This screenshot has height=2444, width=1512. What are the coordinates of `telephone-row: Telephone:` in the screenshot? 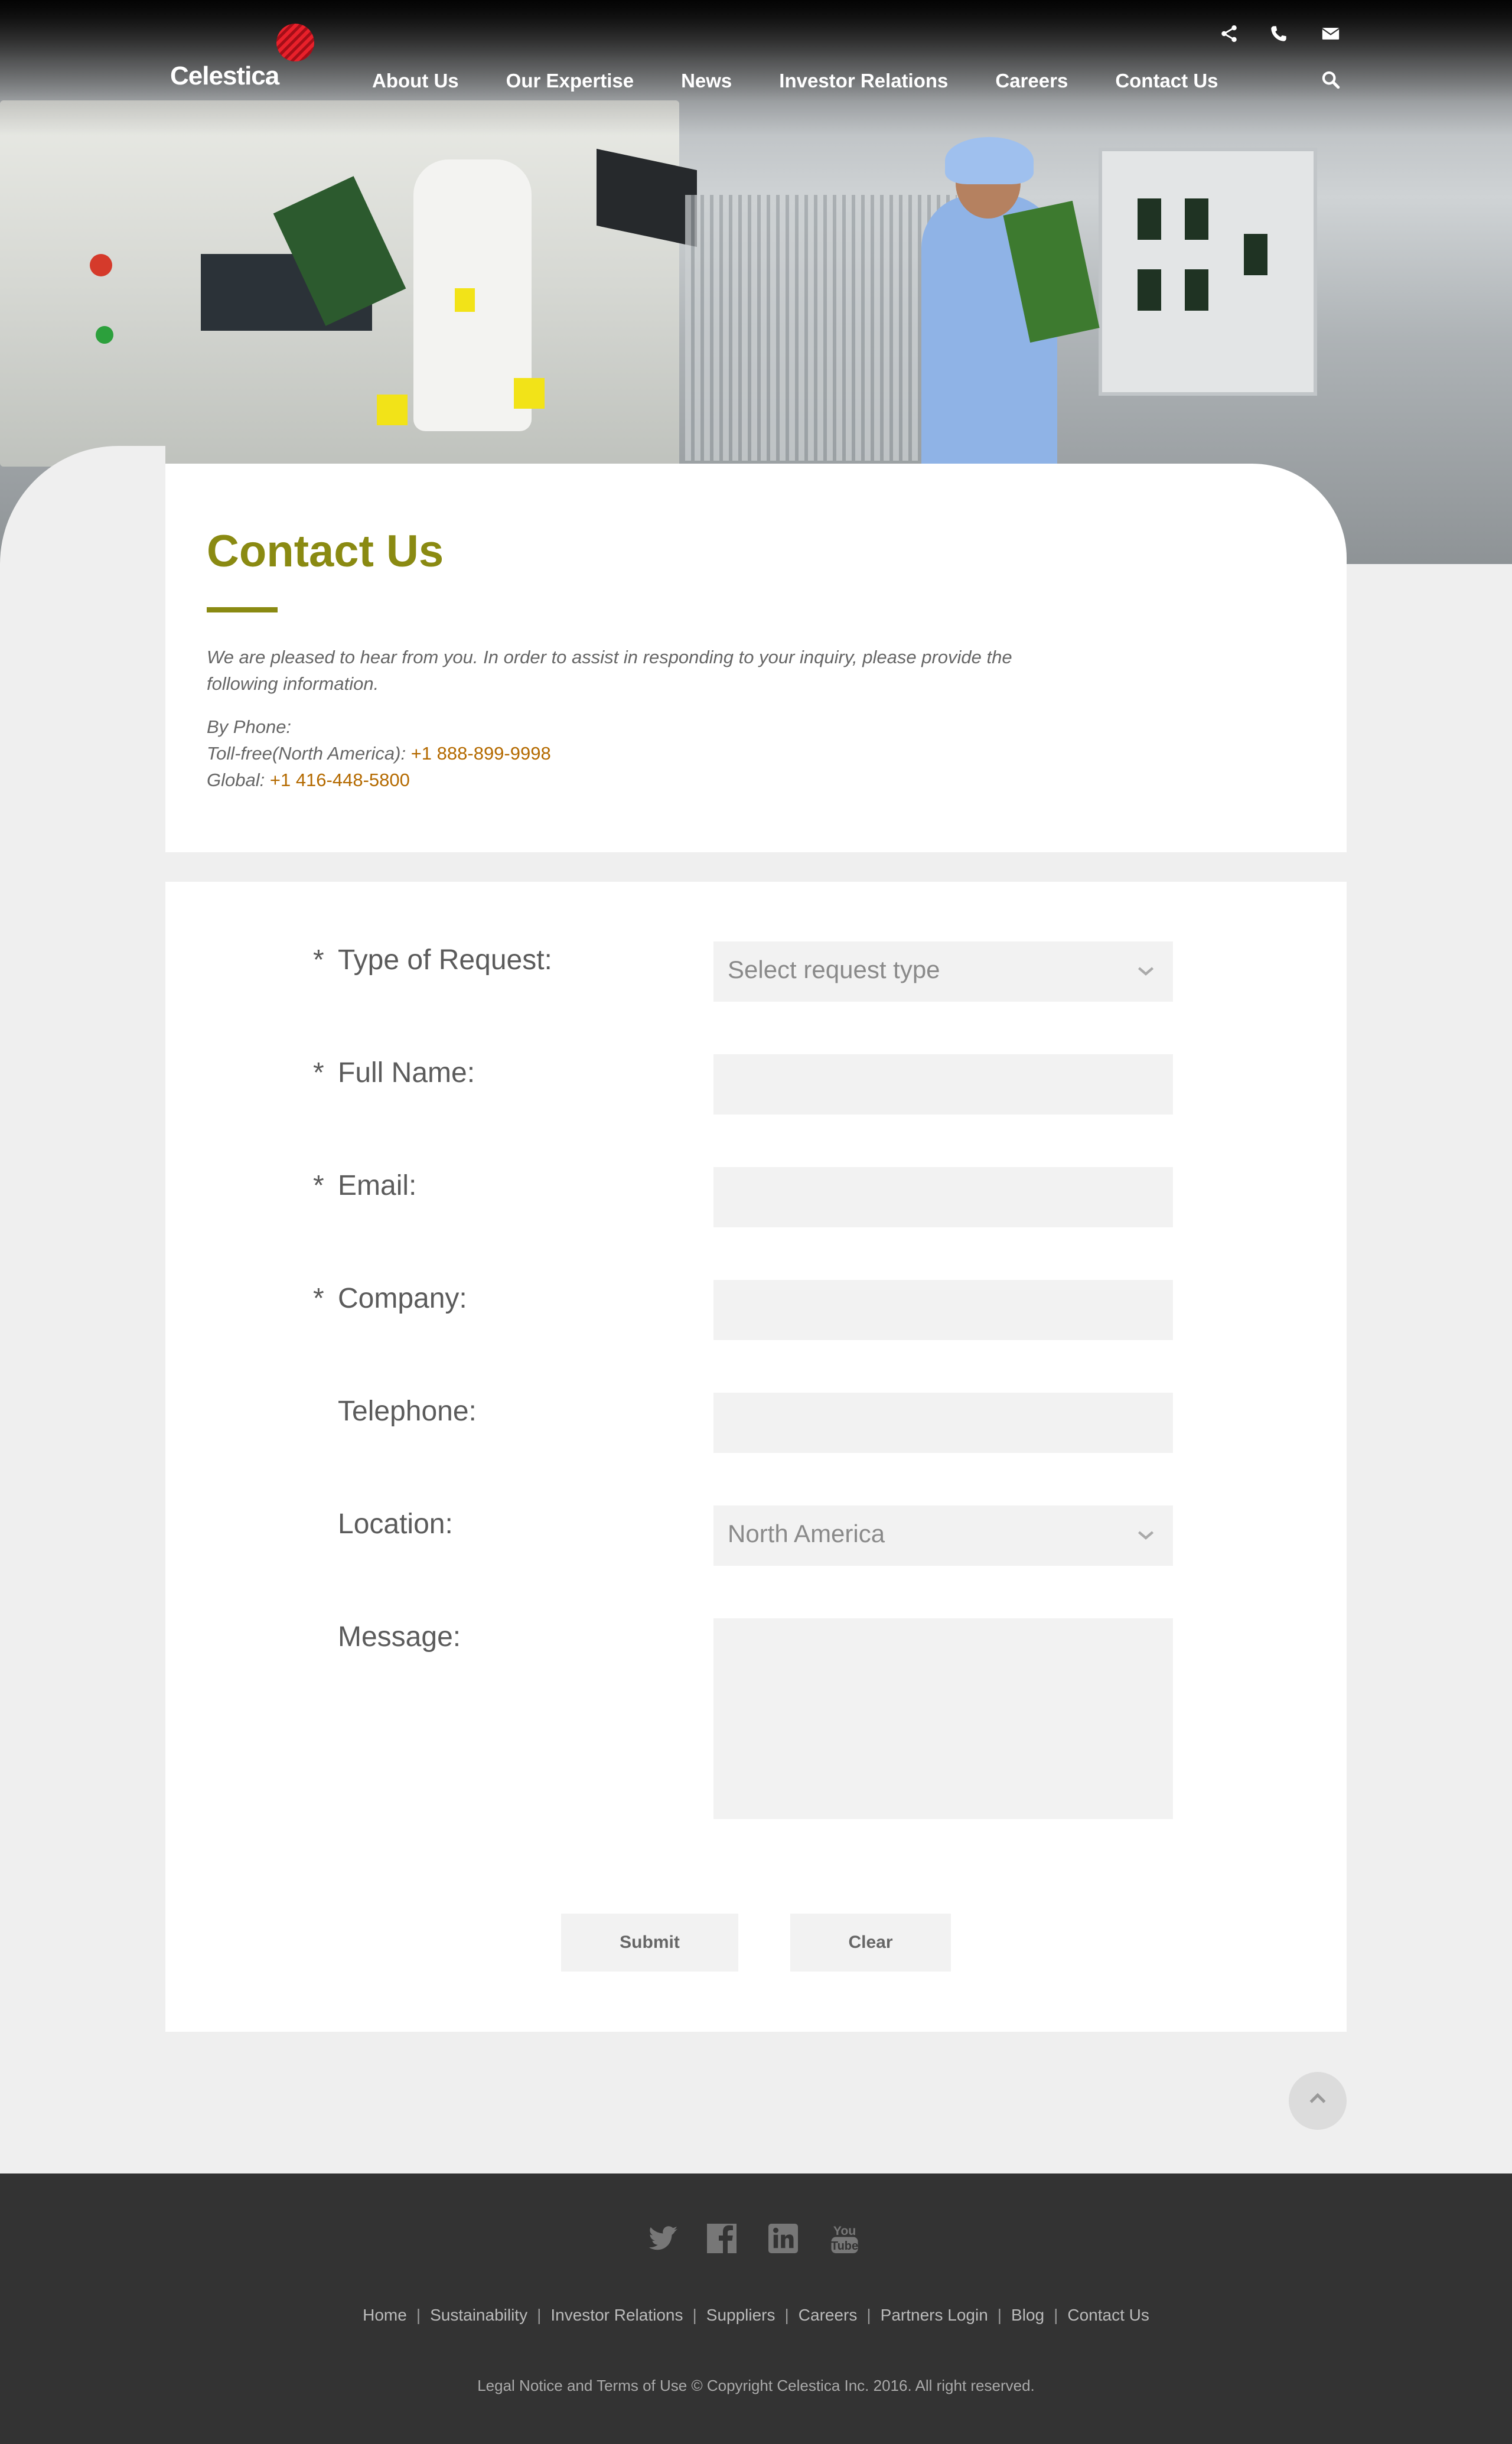 It's located at (744, 1423).